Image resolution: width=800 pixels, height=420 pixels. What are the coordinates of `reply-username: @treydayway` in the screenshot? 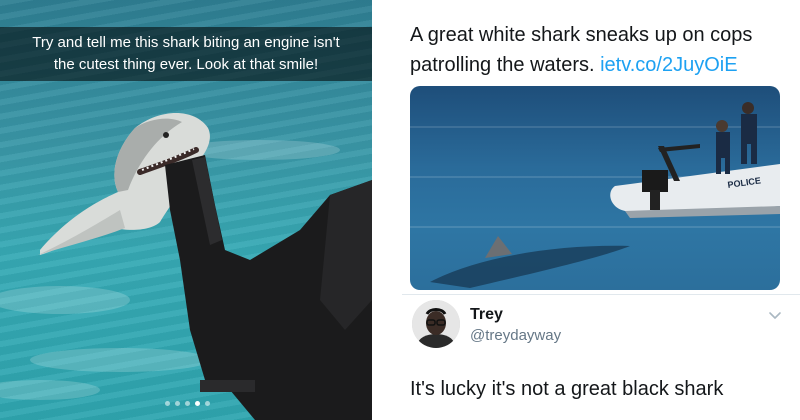 It's located at (515, 335).